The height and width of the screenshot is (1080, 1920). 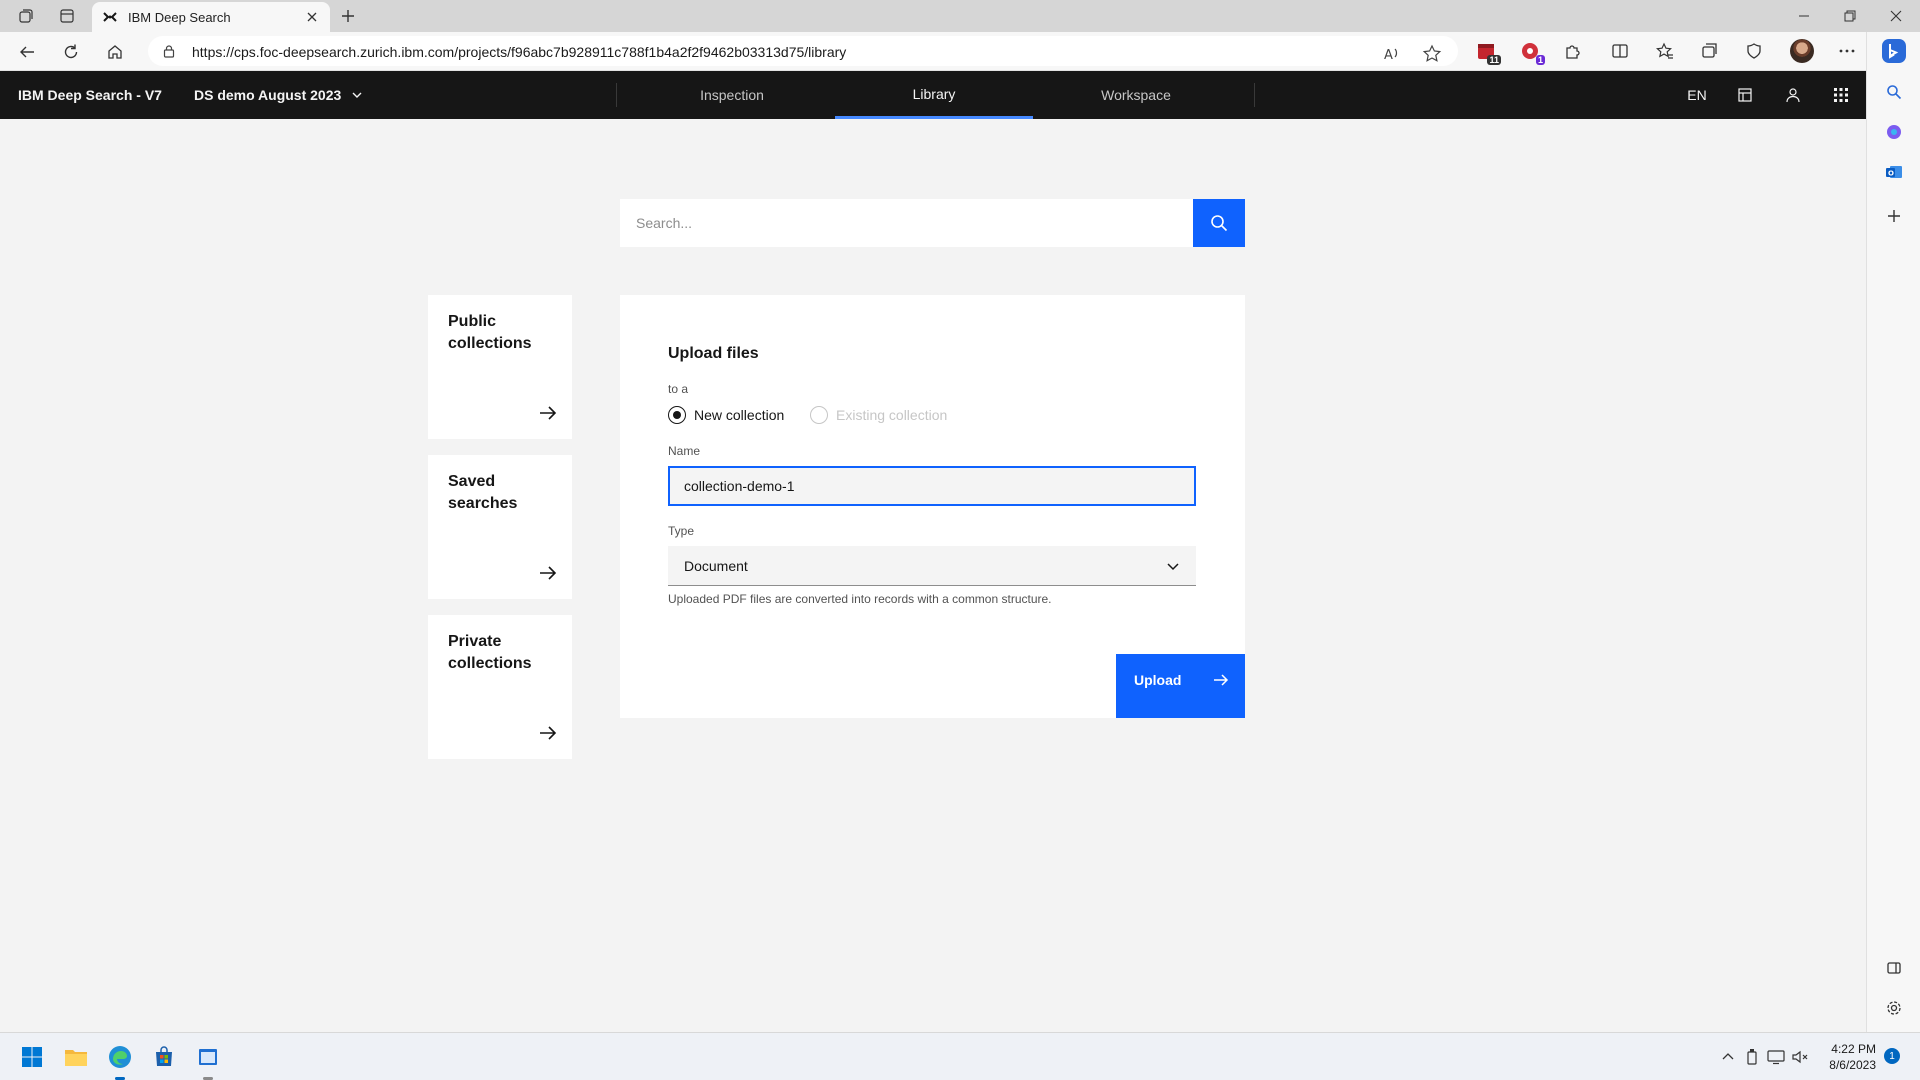 What do you see at coordinates (120, 1057) in the screenshot?
I see `edge-browser-icon` at bounding box center [120, 1057].